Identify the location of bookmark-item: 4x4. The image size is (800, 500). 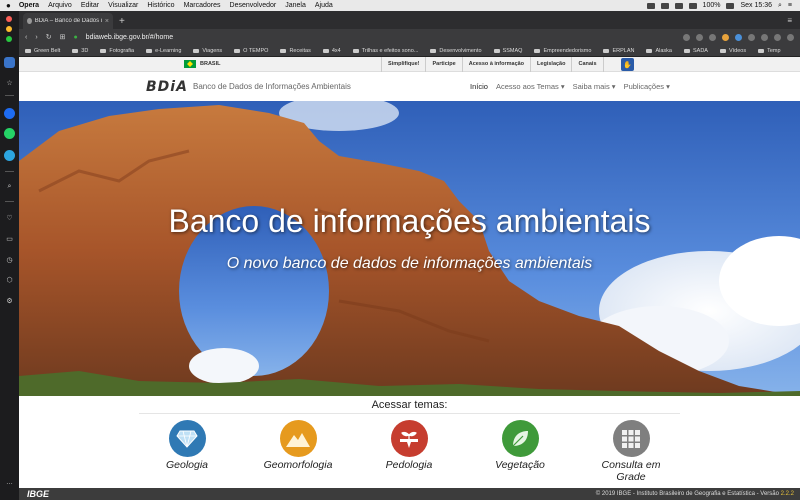
(331, 51).